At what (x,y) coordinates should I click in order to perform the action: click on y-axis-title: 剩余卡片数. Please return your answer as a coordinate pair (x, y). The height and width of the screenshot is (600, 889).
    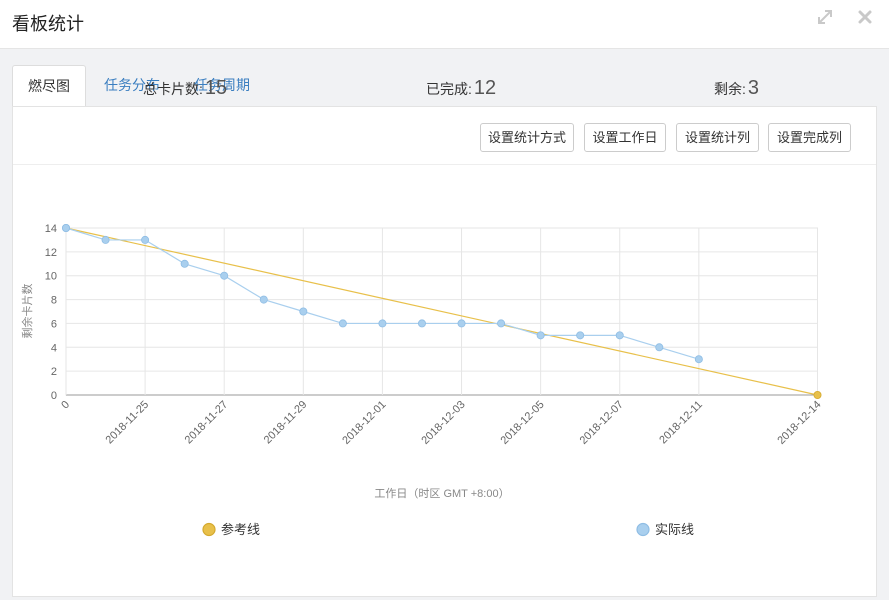
    Looking at the image, I should click on (27, 311).